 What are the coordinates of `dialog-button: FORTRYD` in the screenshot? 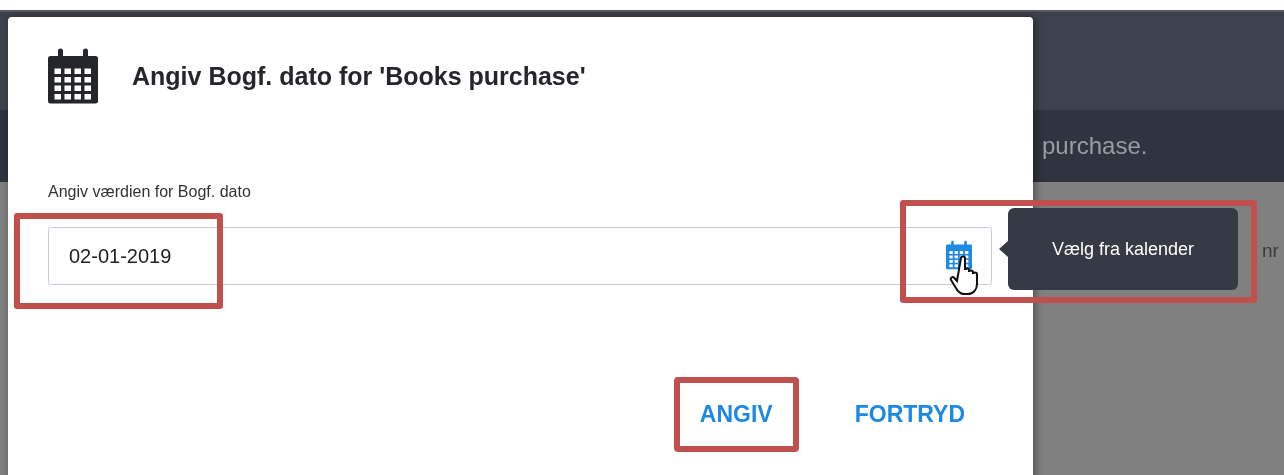 It's located at (909, 414).